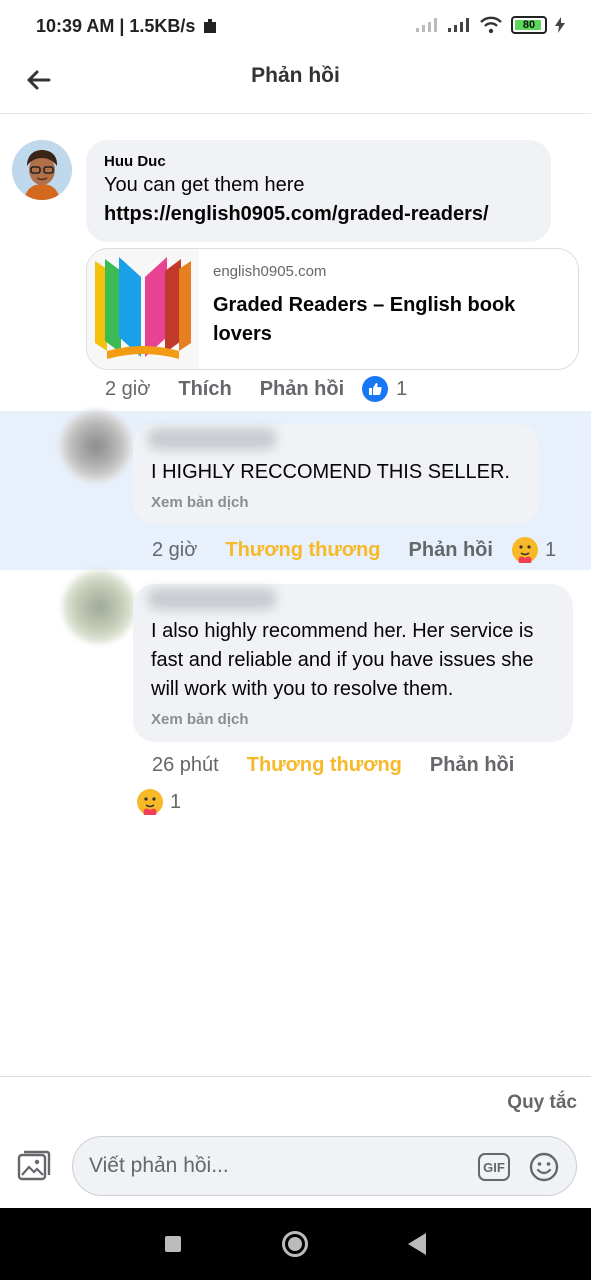 The width and height of the screenshot is (591, 1280). What do you see at coordinates (204, 185) in the screenshot?
I see `comment-text-plain: You can get them here` at bounding box center [204, 185].